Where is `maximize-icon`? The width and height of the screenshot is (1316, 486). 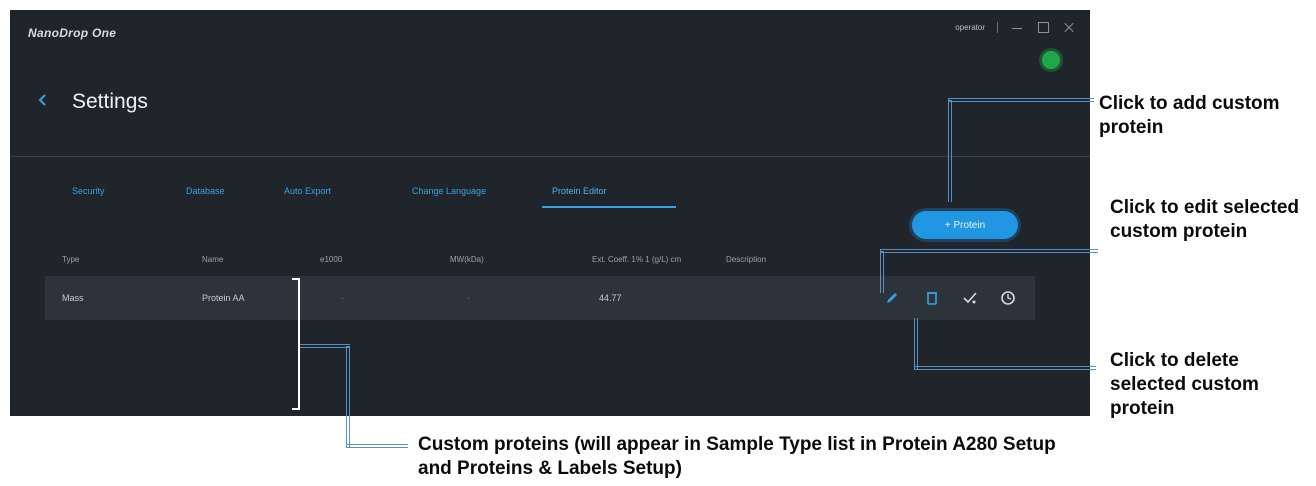 maximize-icon is located at coordinates (1043, 27).